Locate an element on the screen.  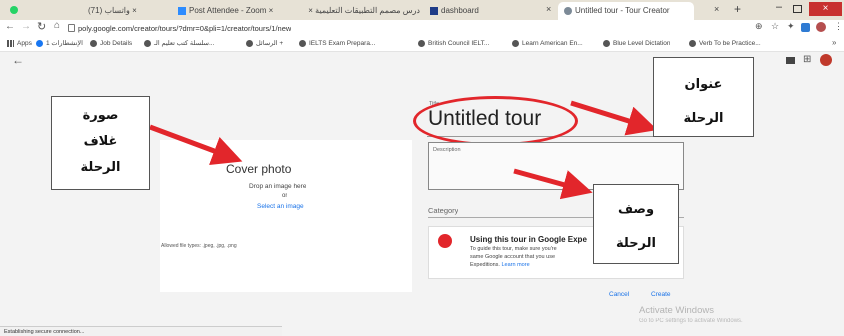
cover-arrow is located at coordinates (196, 145).